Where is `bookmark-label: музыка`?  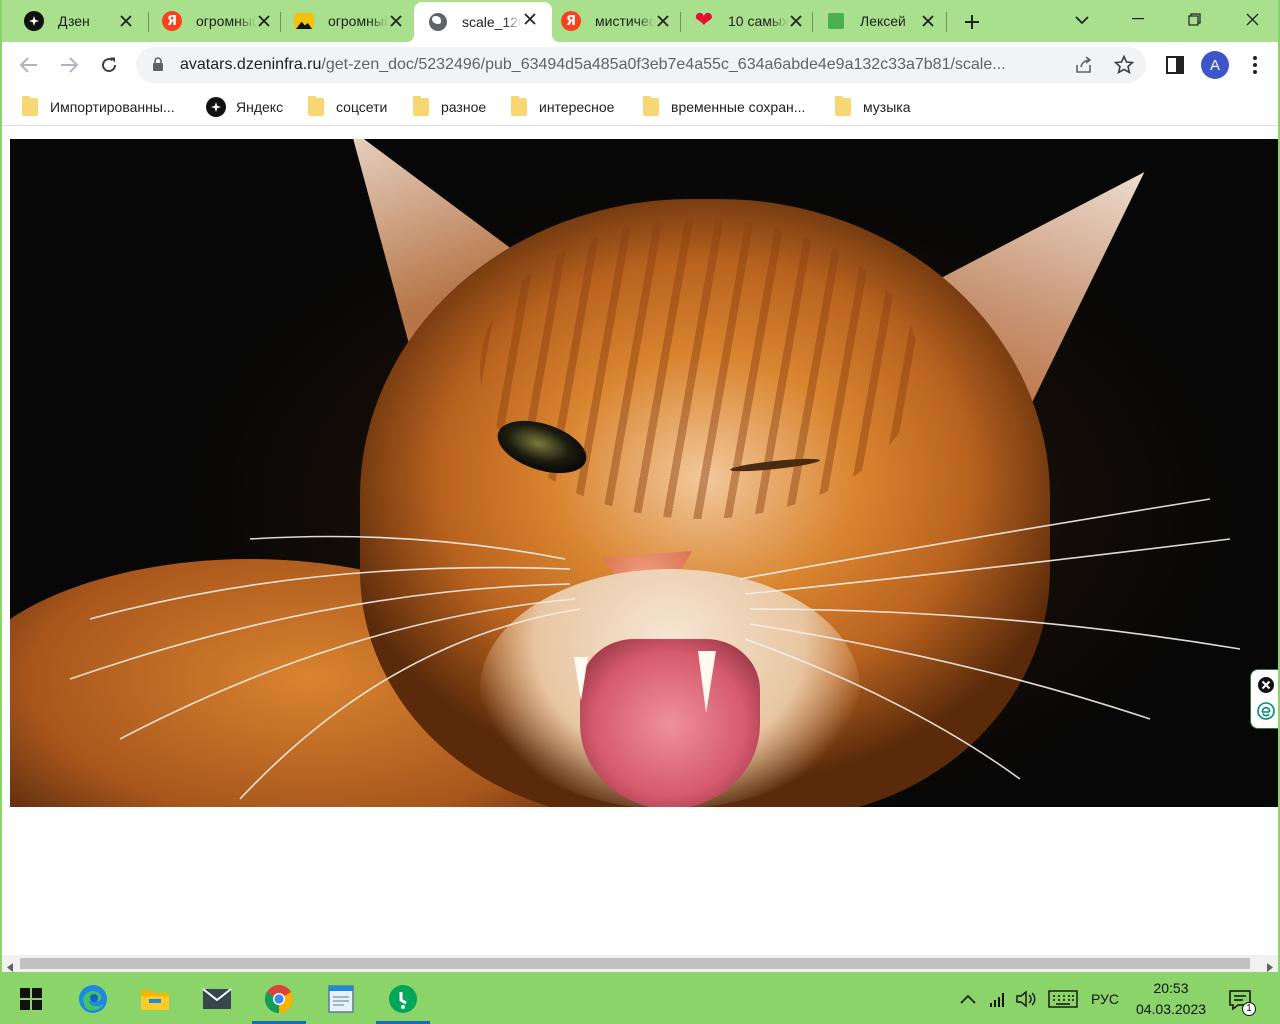
bookmark-label: музыка is located at coordinates (887, 107).